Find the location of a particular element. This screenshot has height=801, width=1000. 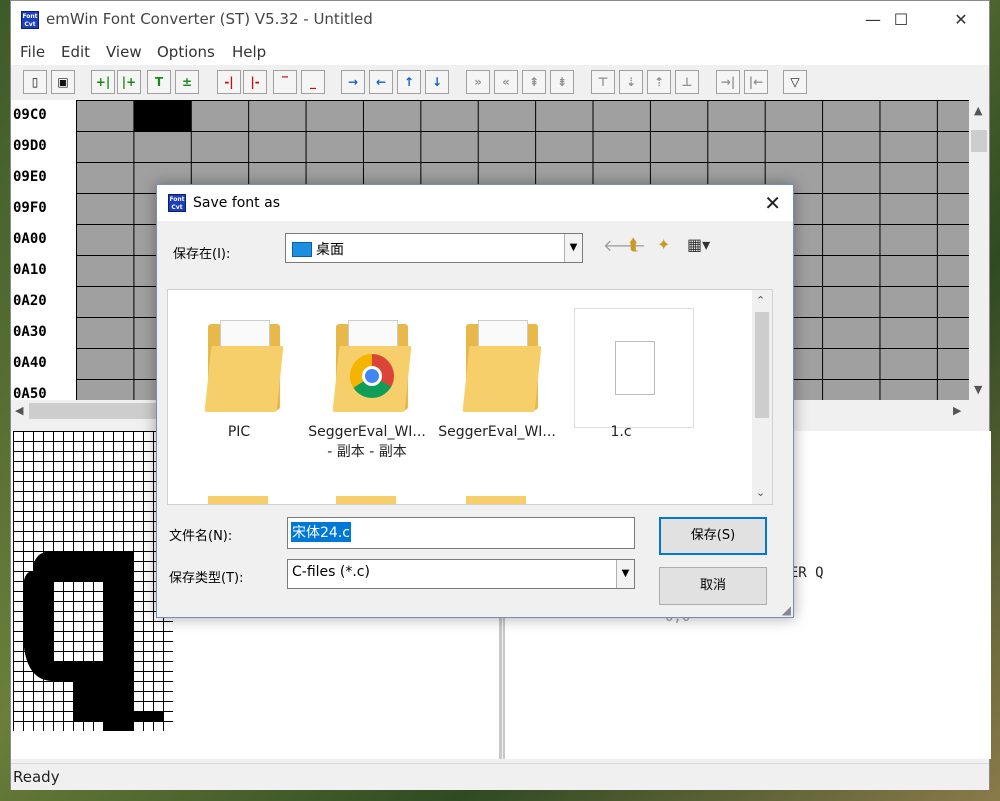

row-label: 0A30 is located at coordinates (30, 332).